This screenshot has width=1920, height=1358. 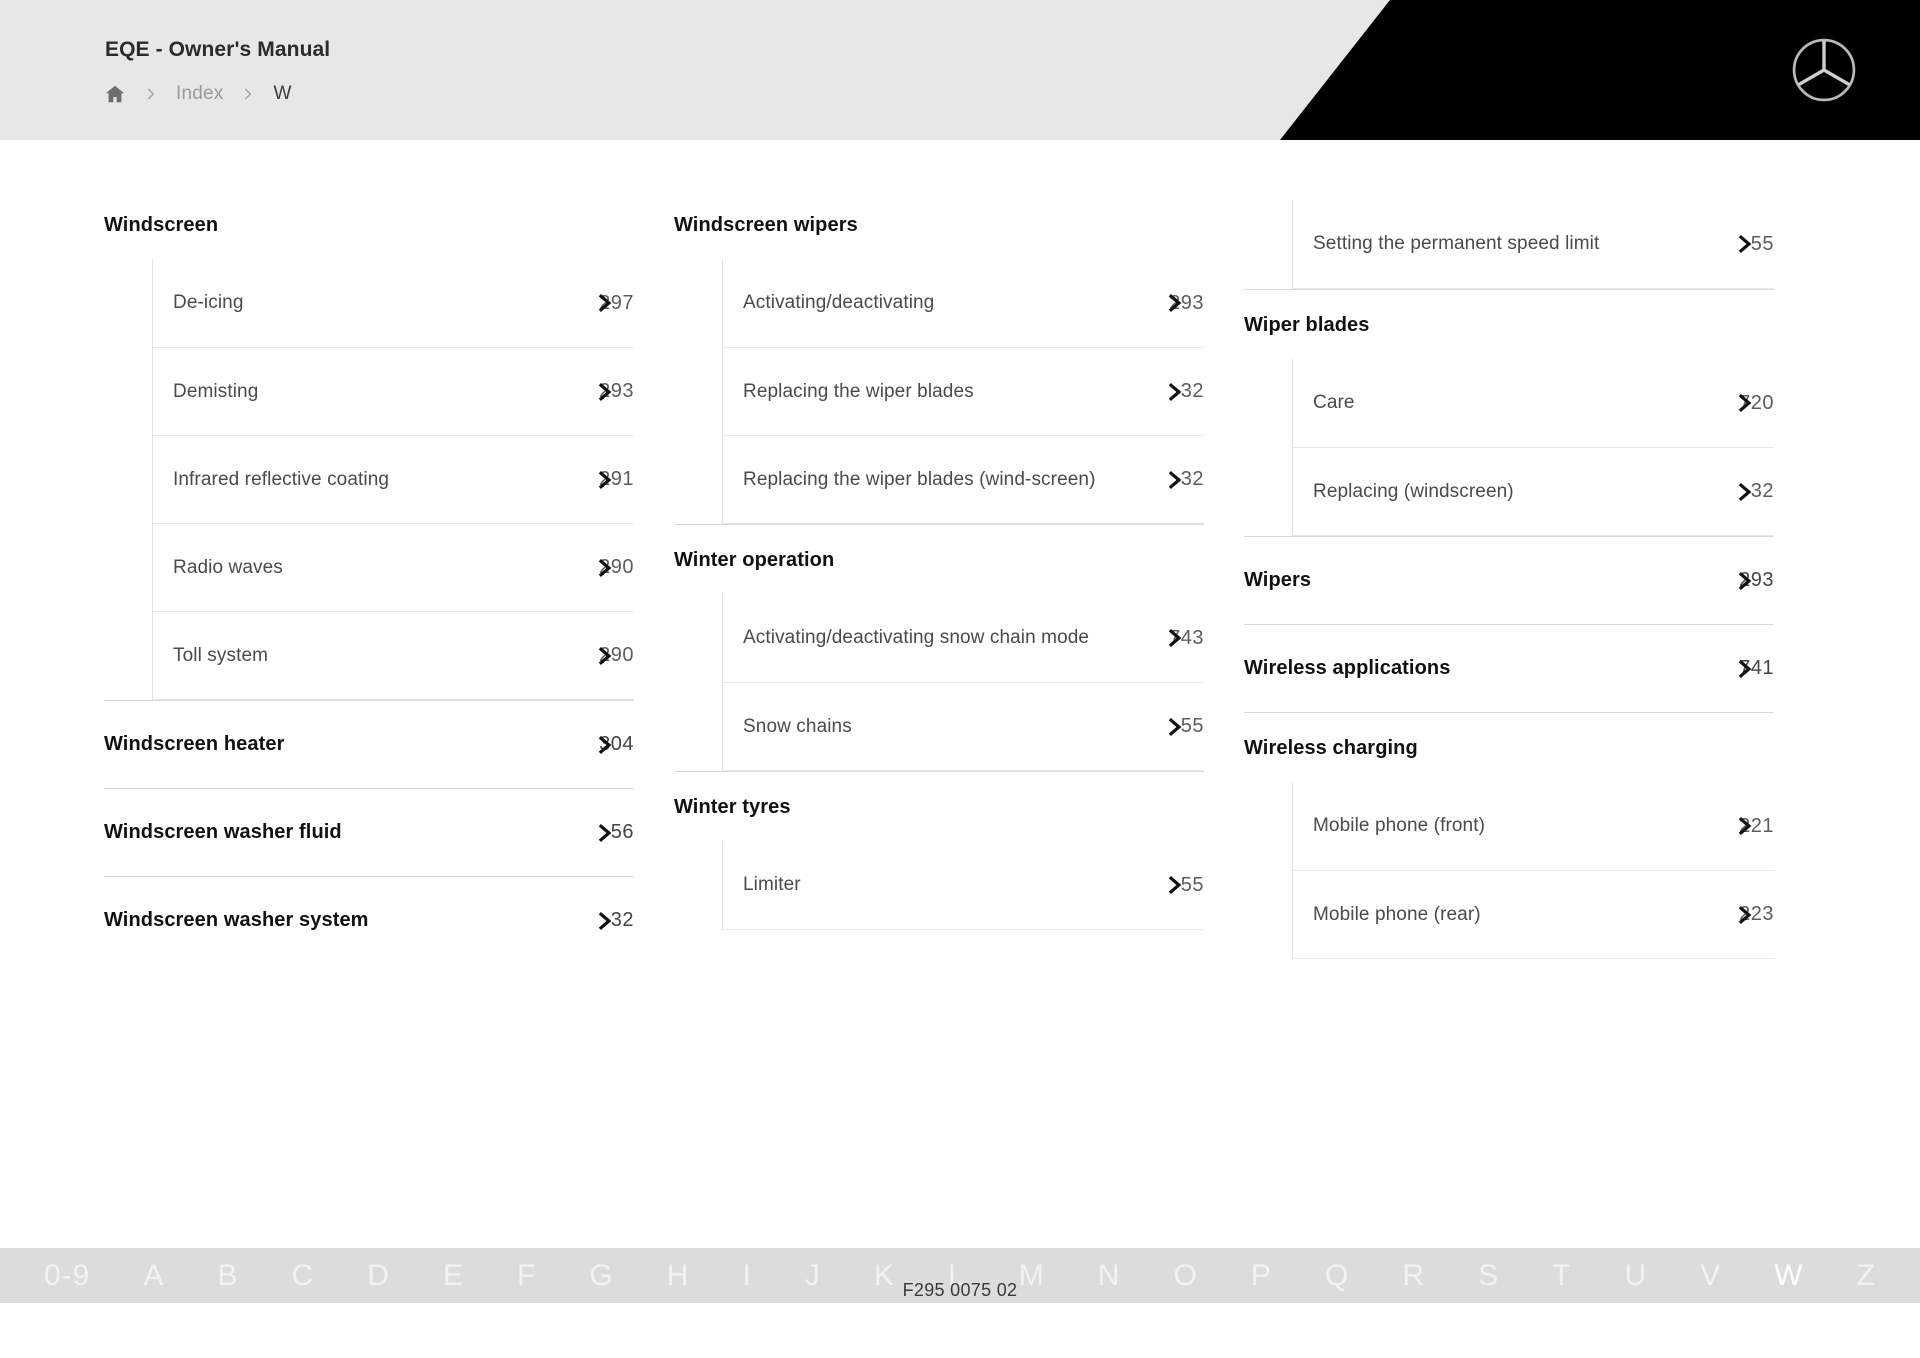 I want to click on page-title: EQE - Owner's Manual, so click(x=218, y=49).